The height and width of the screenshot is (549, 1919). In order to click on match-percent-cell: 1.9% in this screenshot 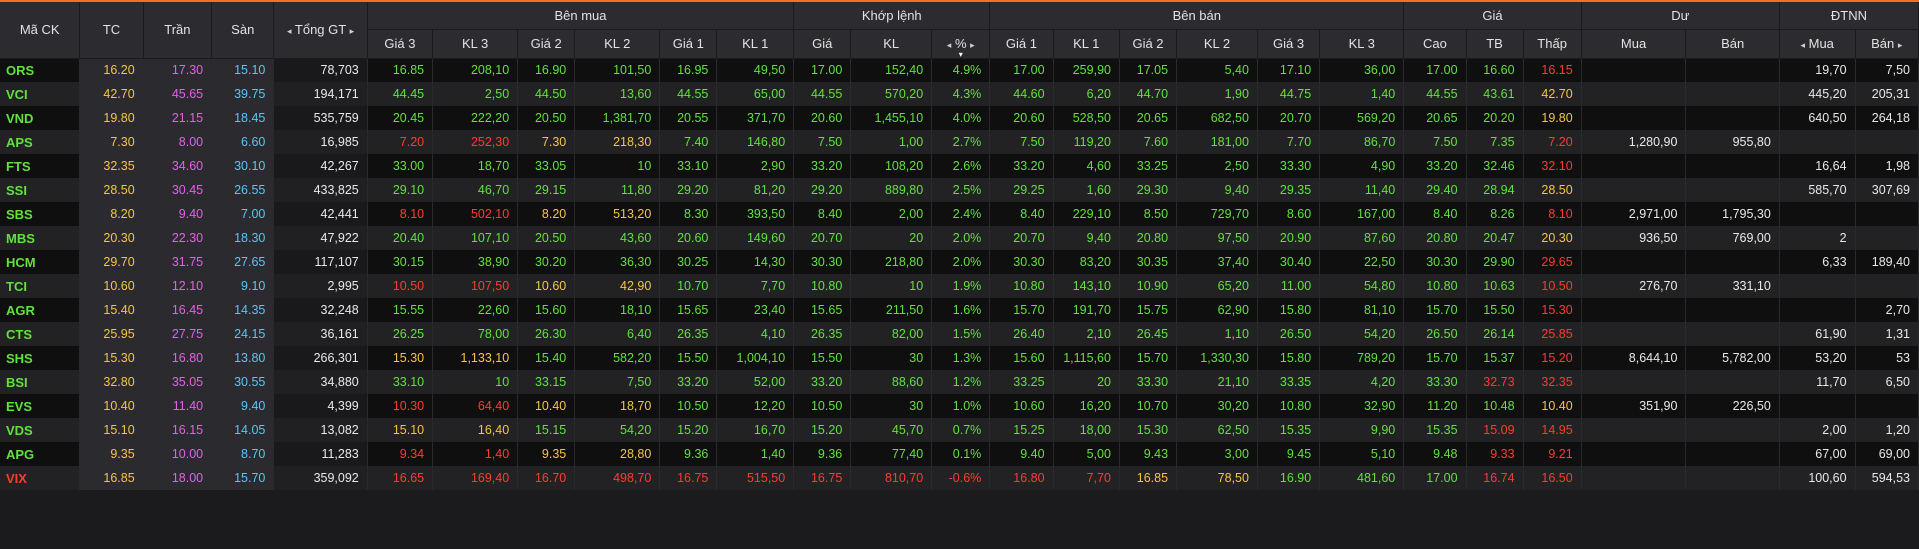, I will do `click(961, 286)`.